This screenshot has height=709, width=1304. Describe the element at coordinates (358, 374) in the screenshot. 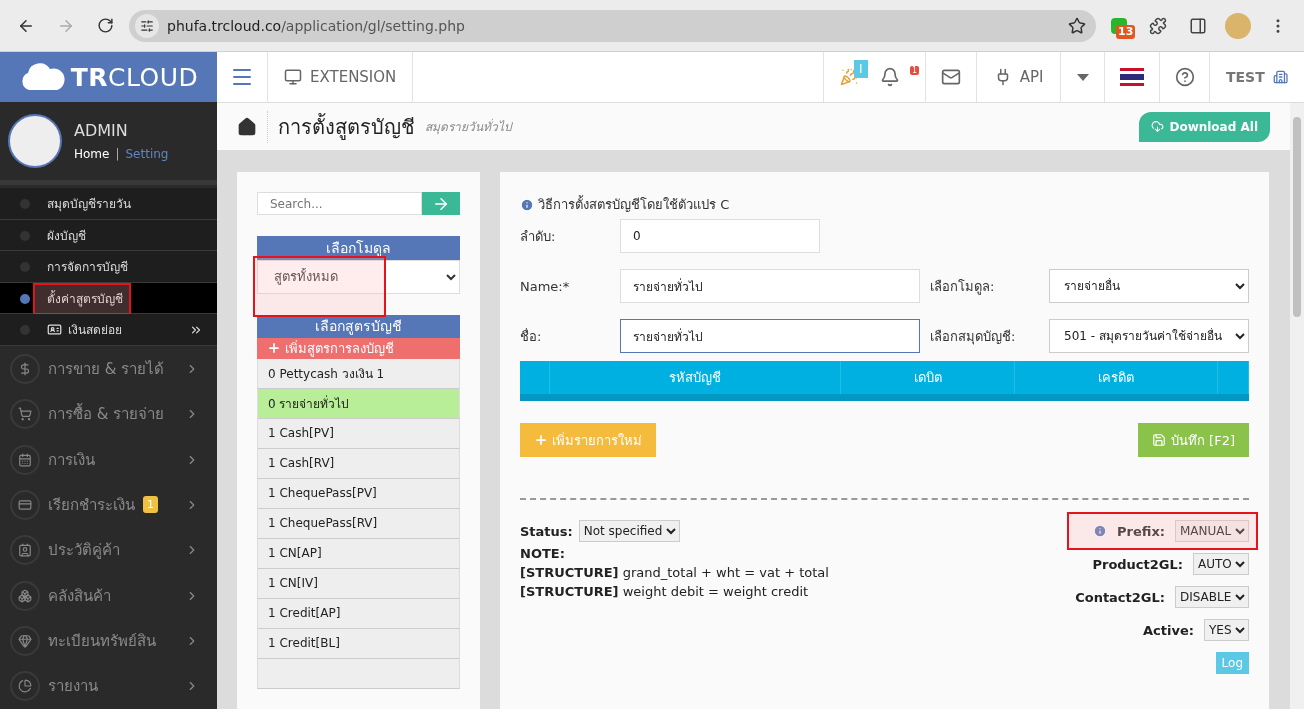

I see `formula-item: 0 Pettycash วงเงิน 1` at that location.